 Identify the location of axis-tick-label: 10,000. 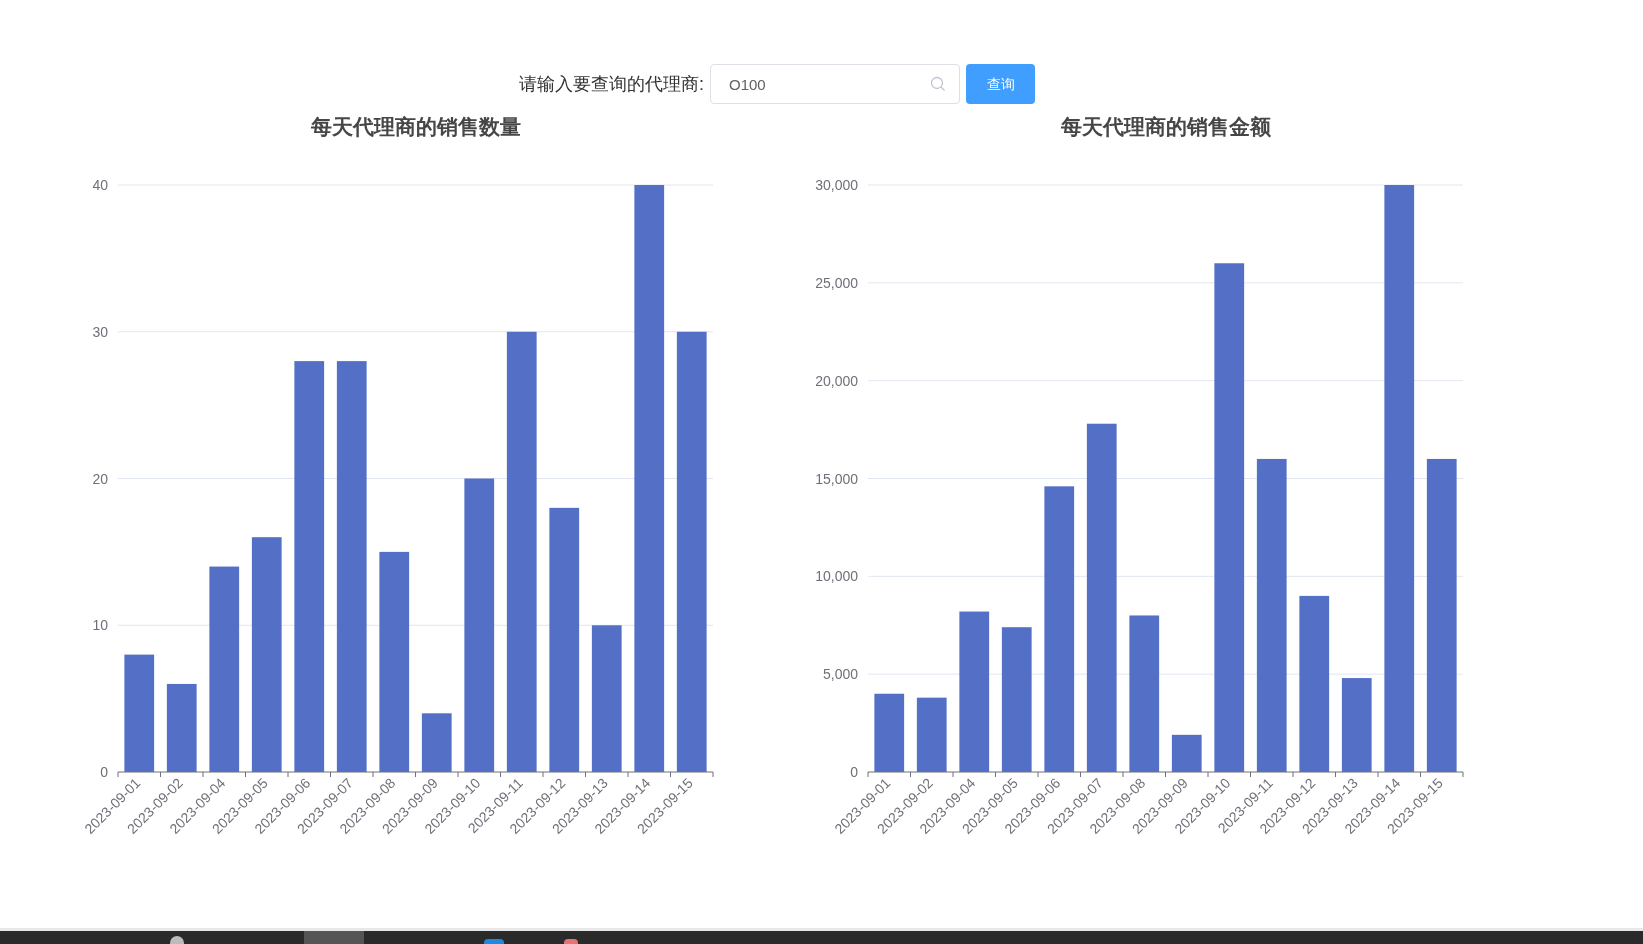
(836, 576).